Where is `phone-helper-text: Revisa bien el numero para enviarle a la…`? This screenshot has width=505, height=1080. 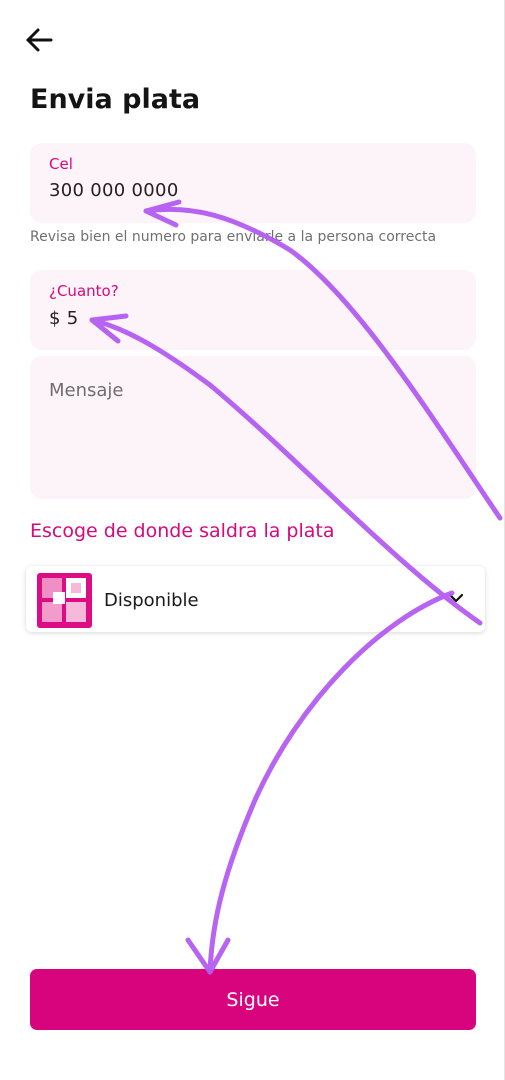 phone-helper-text: Revisa bien el numero para enviarle a la… is located at coordinates (233, 237).